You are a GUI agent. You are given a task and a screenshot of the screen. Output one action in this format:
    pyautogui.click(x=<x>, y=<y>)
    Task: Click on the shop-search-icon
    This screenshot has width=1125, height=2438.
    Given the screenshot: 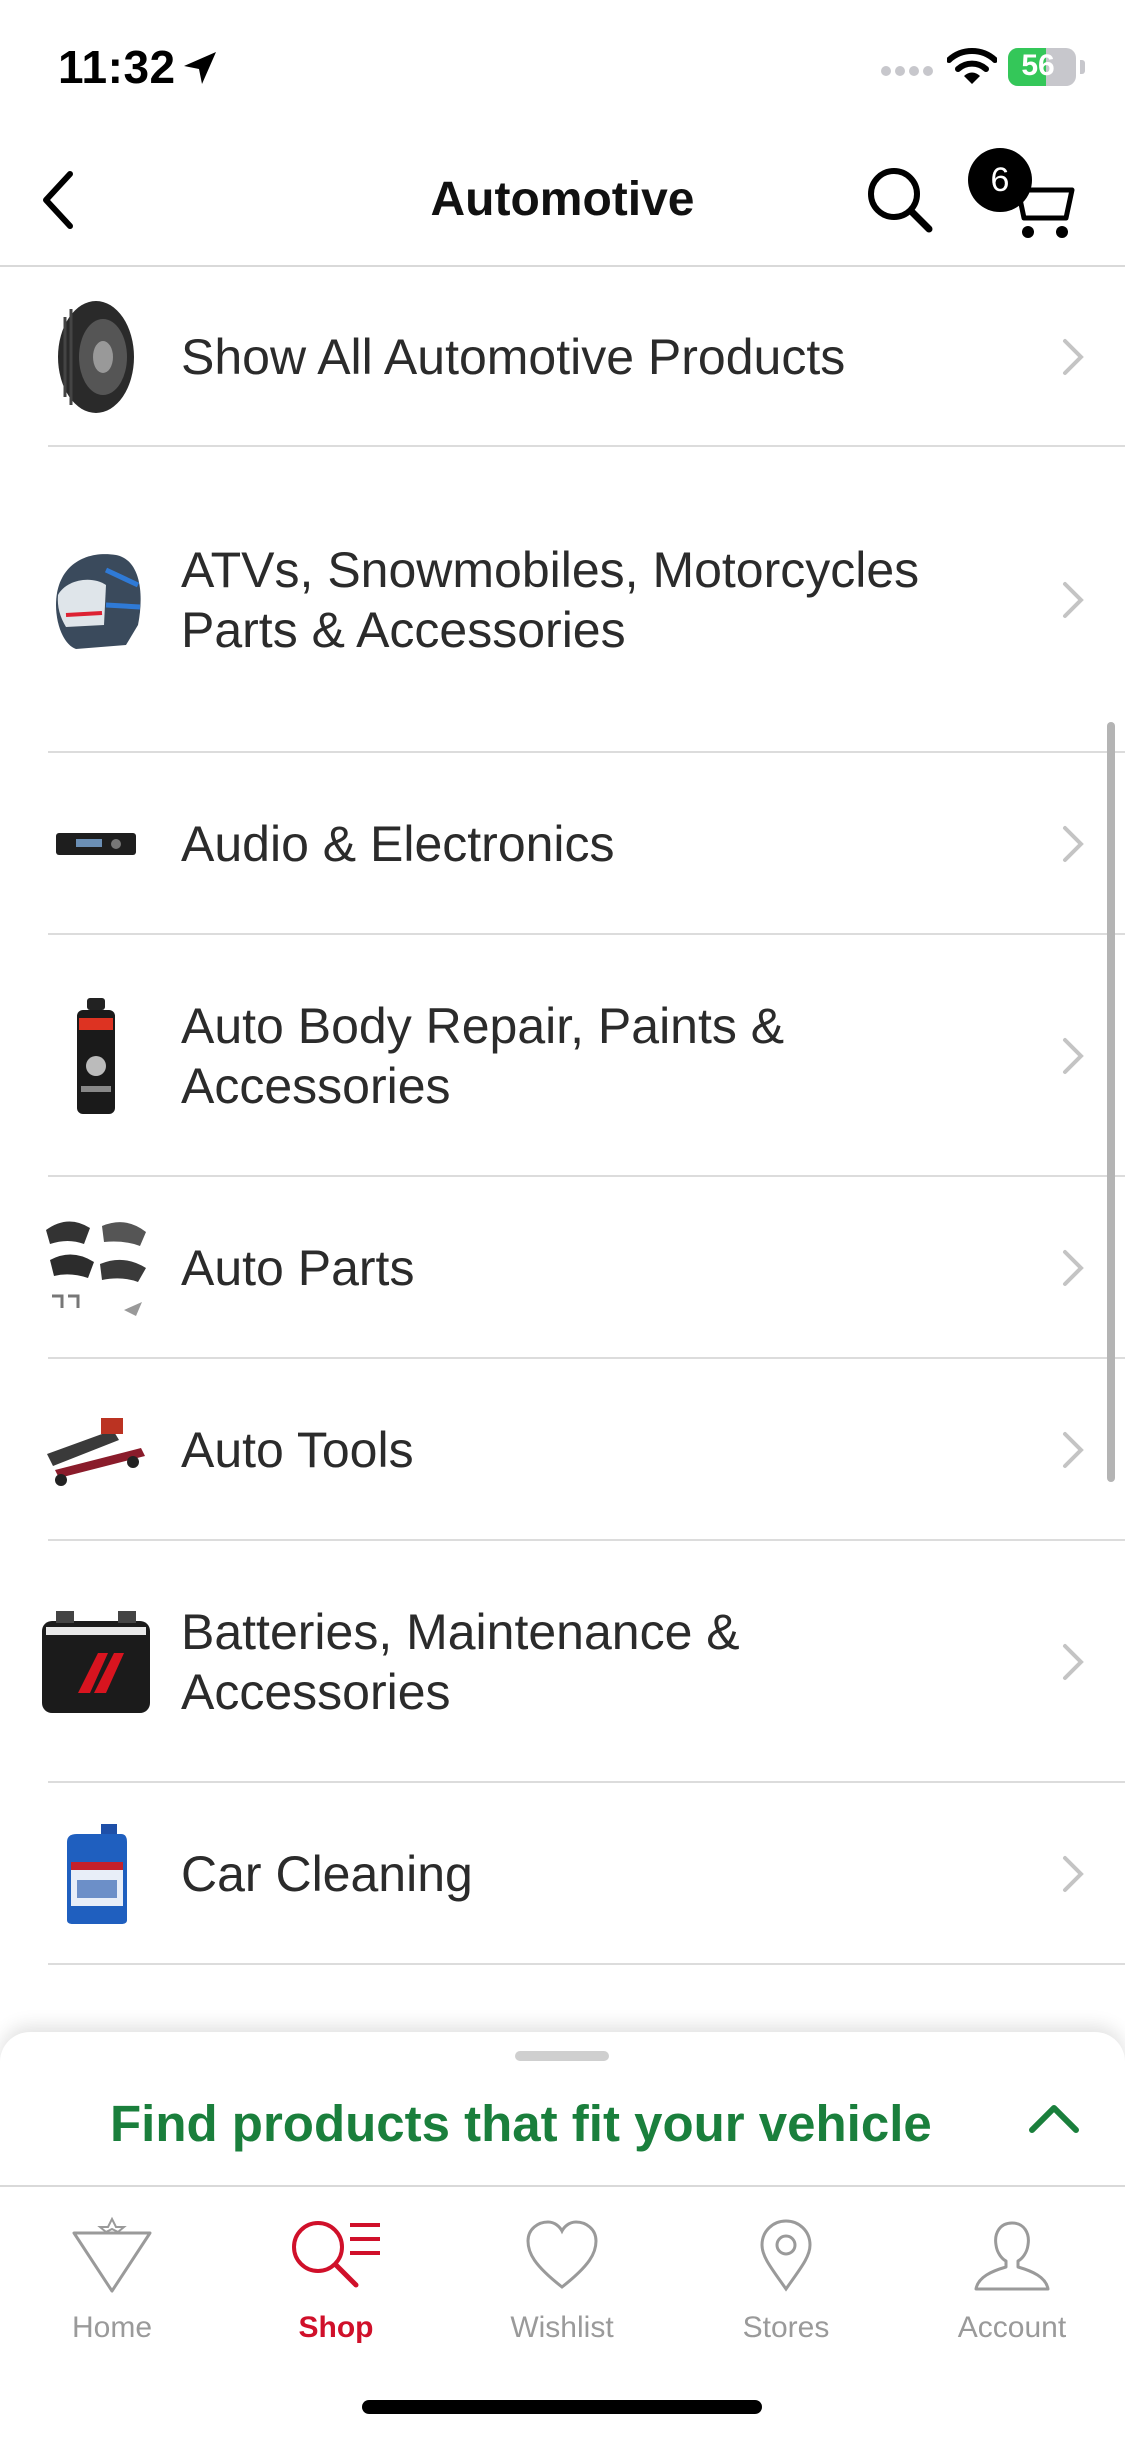 What is the action you would take?
    pyautogui.click(x=336, y=2255)
    